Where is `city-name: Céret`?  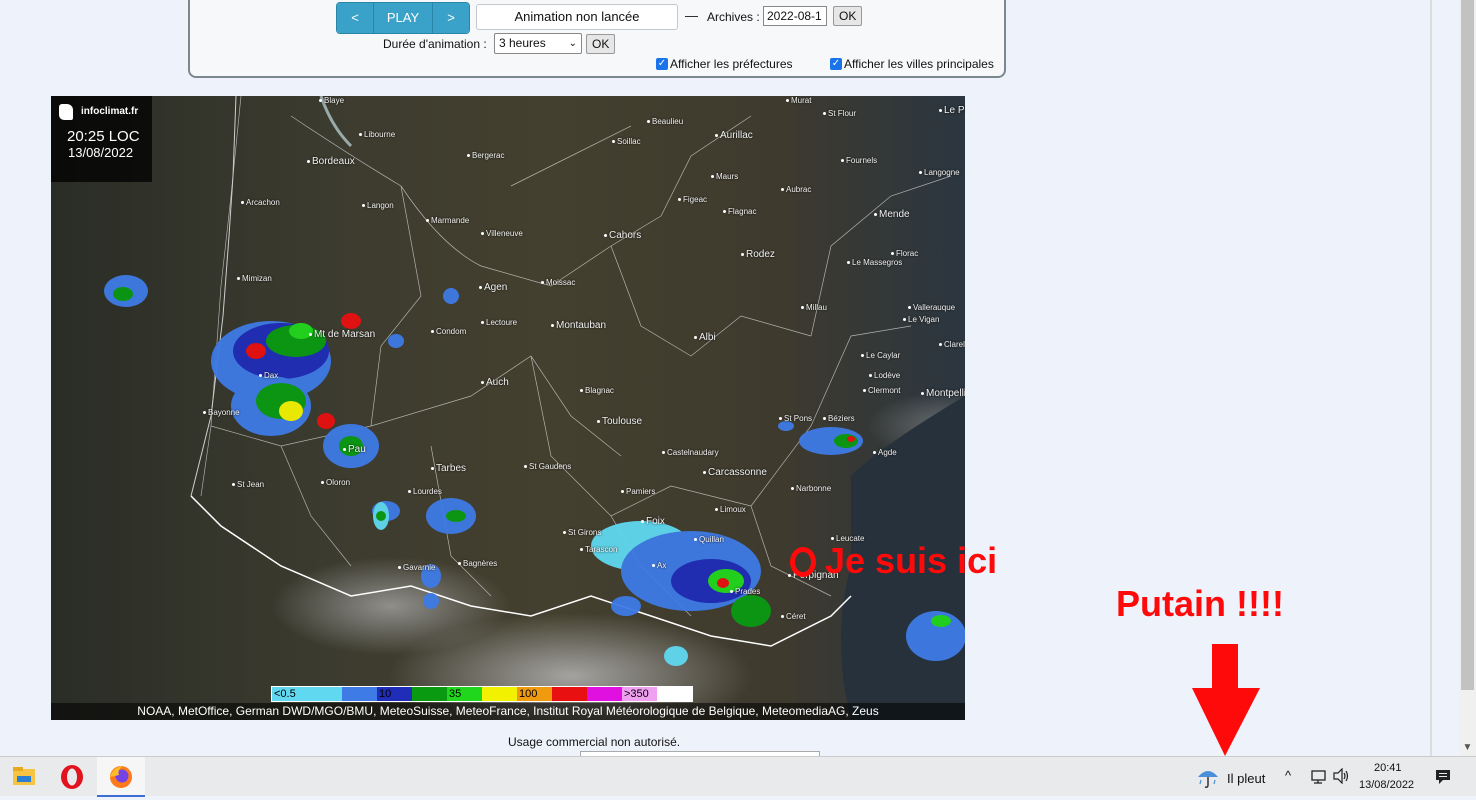
city-name: Céret is located at coordinates (796, 616).